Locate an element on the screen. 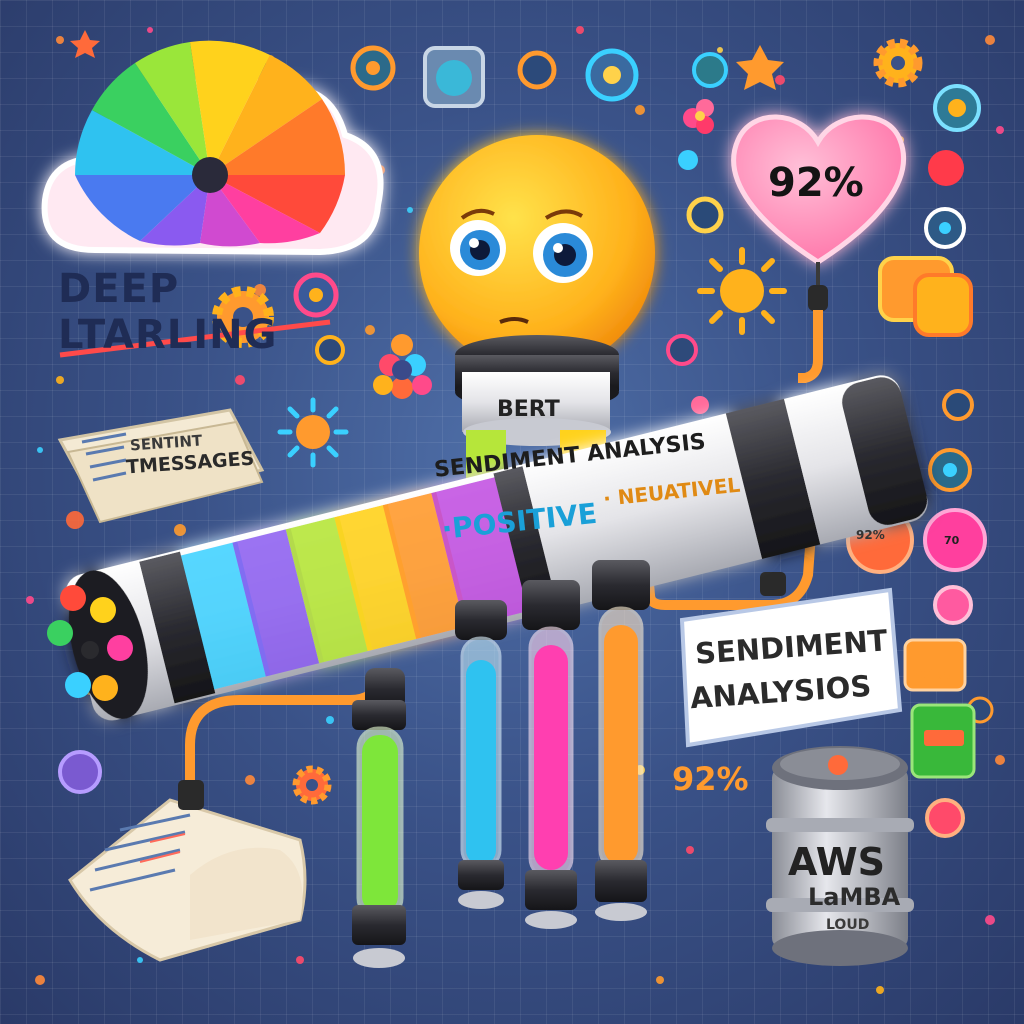  test-tube-blue is located at coordinates (481, 754).